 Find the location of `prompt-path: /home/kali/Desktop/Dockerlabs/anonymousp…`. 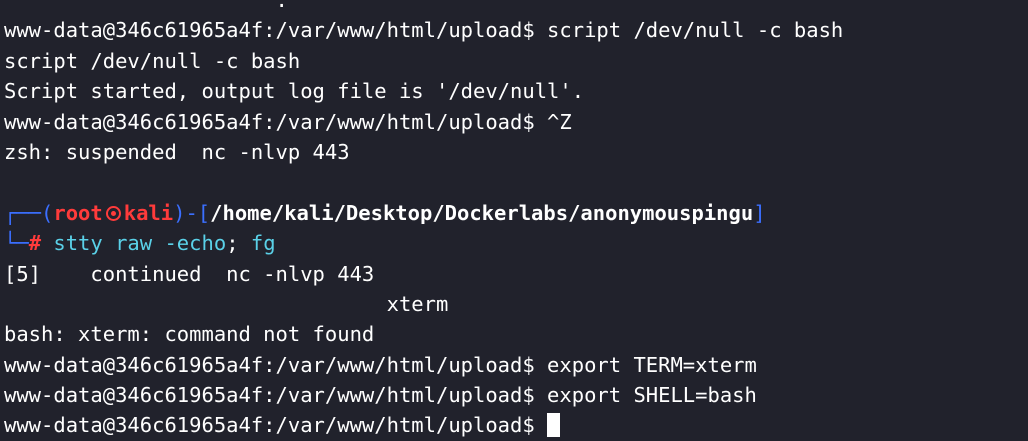

prompt-path: /home/kali/Desktop/Dockerlabs/anonymousp… is located at coordinates (482, 212).